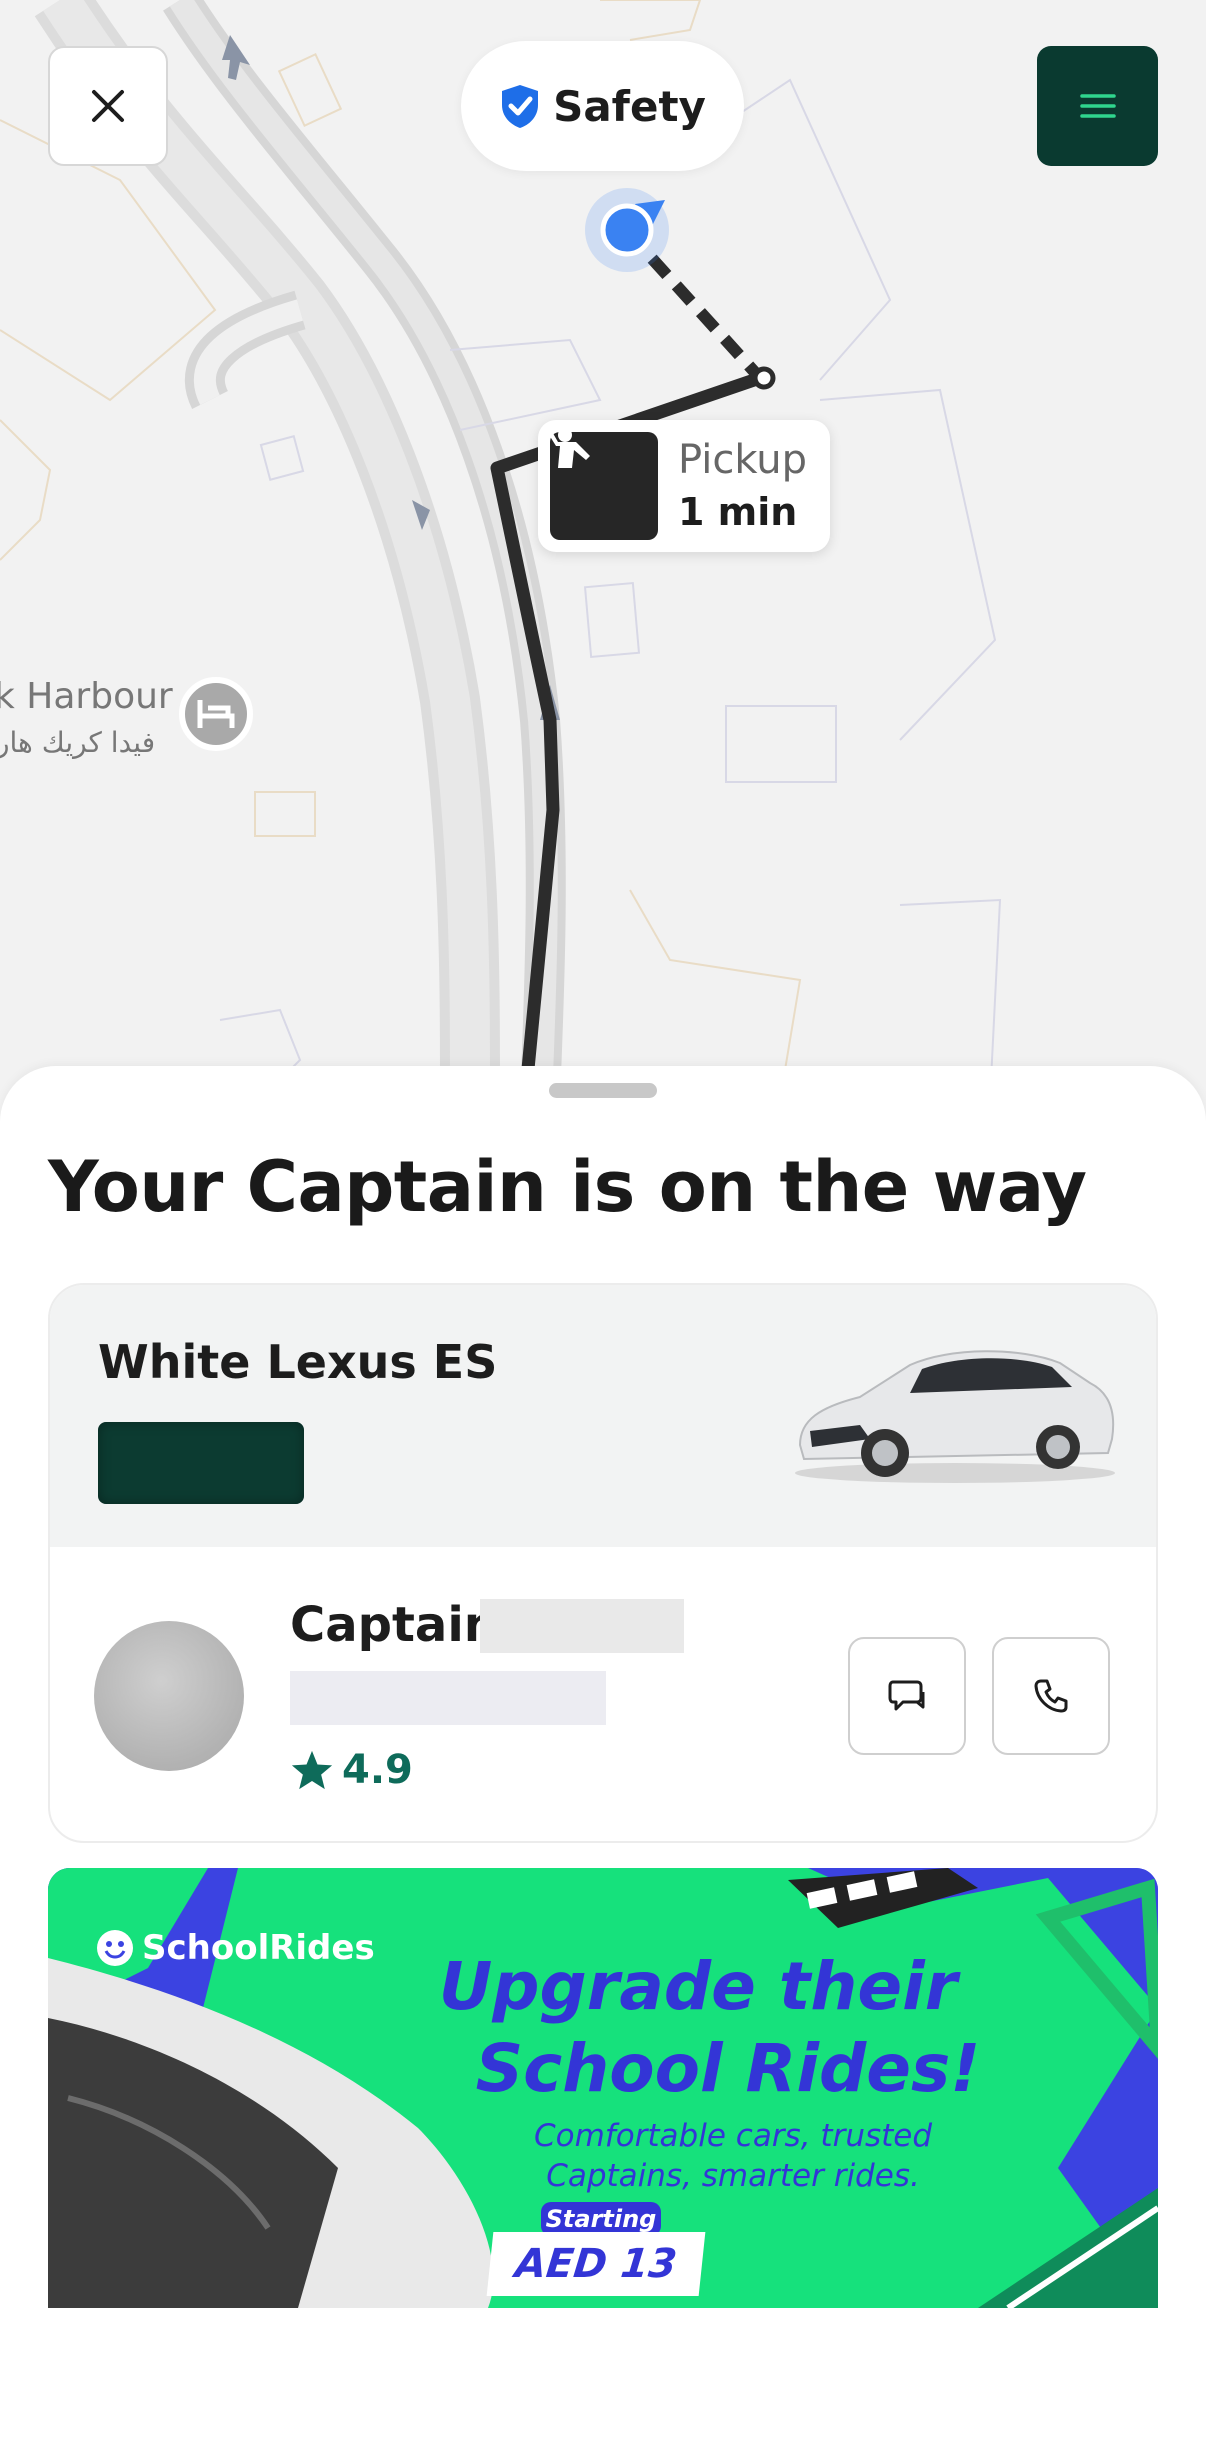 Image resolution: width=1206 pixels, height=2458 pixels. I want to click on pickup-icon-box, so click(602, 484).